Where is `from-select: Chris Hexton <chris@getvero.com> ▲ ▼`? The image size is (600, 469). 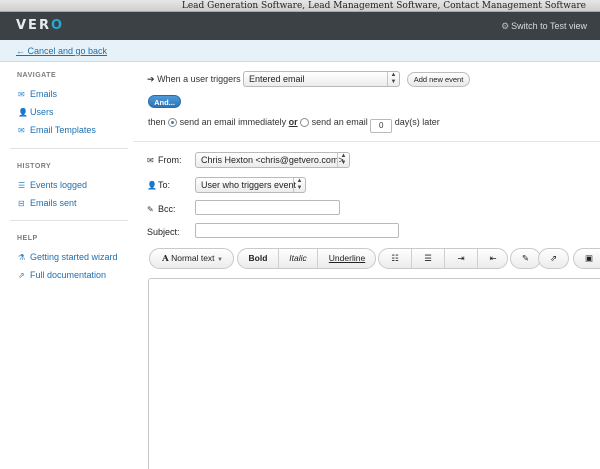
from-select: Chris Hexton <chris@getvero.com> ▲ ▼ is located at coordinates (272, 160).